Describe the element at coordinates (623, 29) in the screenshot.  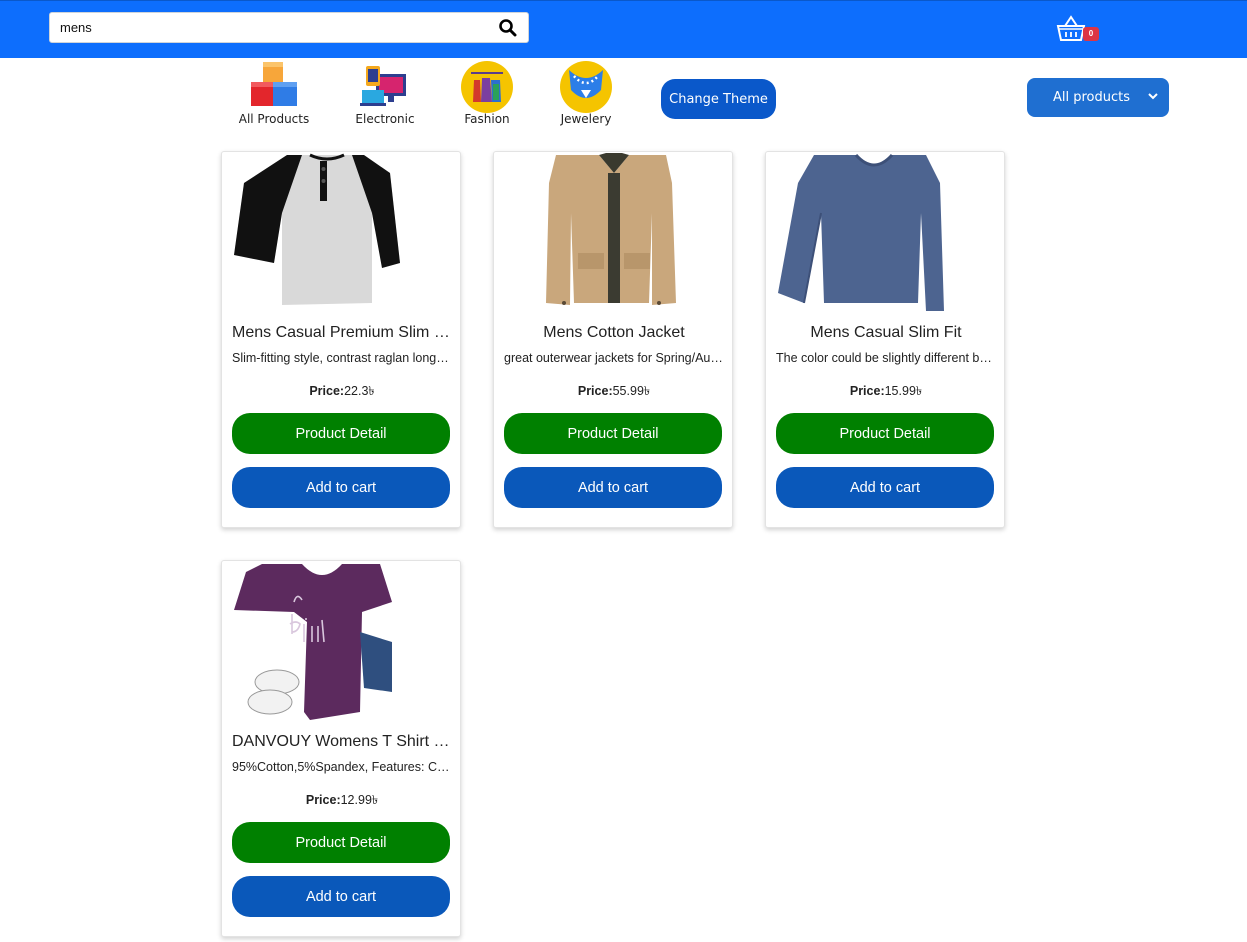
I see `top-navbar: 0` at that location.